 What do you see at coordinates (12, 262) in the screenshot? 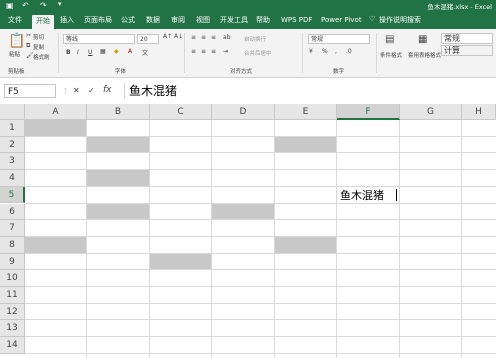
I see `row-header-9: 9` at bounding box center [12, 262].